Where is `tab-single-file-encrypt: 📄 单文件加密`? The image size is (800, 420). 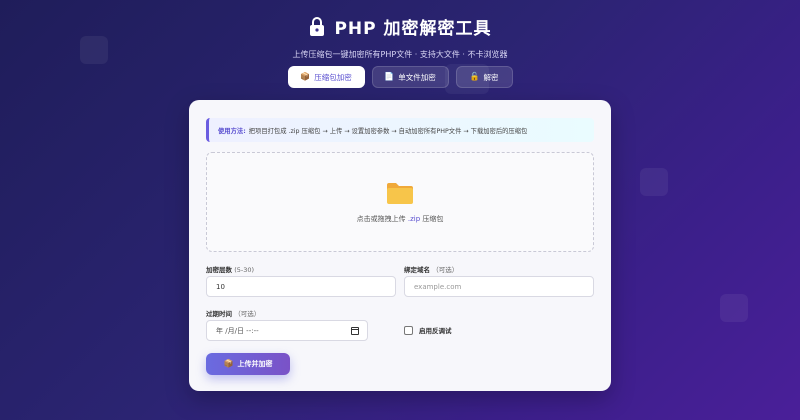
tab-single-file-encrypt: 📄 单文件加密 is located at coordinates (410, 77).